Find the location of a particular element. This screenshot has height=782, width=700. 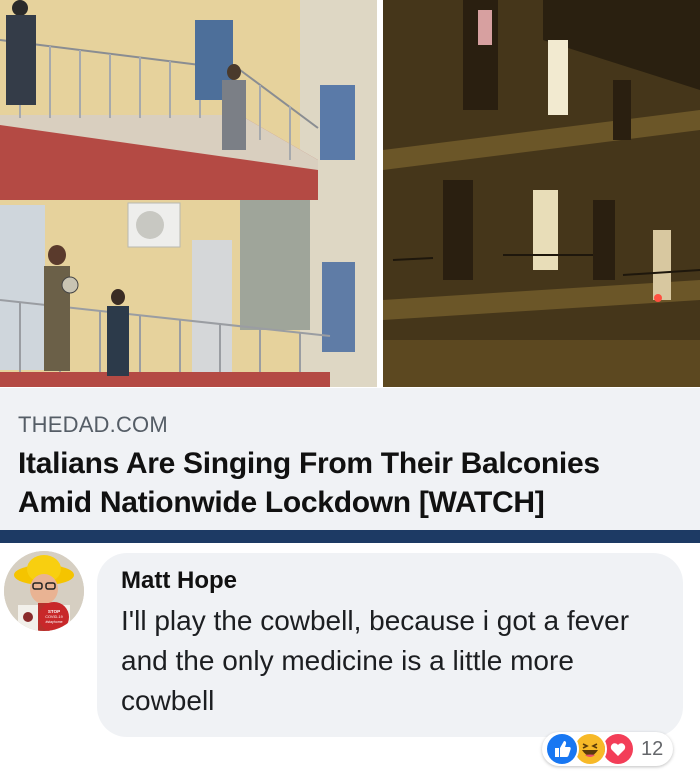

accent-divider is located at coordinates (350, 536).